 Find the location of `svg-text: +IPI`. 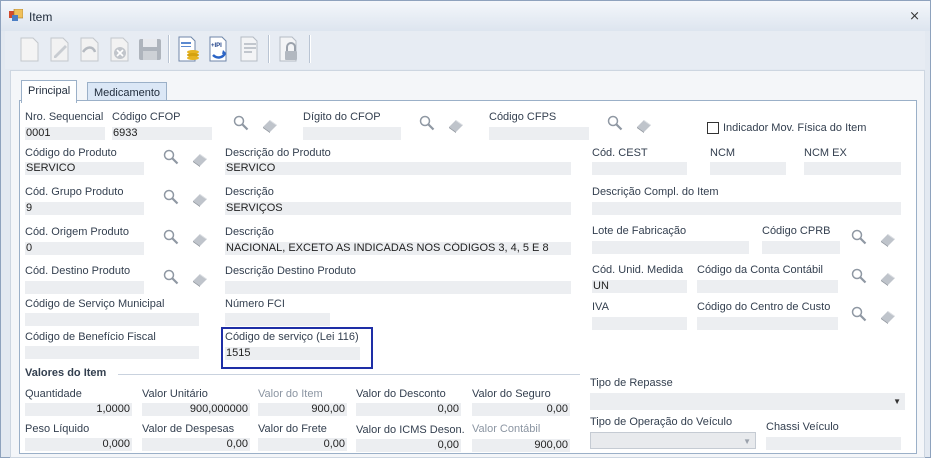

svg-text: +IPI is located at coordinates (216, 46).